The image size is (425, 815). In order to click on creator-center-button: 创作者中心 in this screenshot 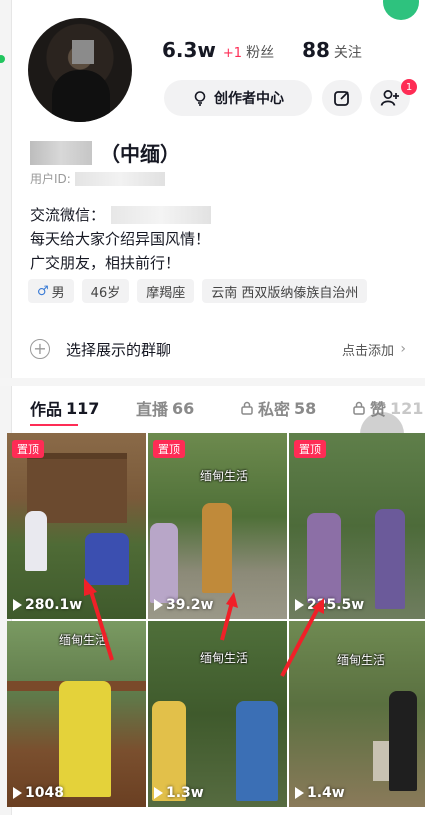, I will do `click(238, 98)`.